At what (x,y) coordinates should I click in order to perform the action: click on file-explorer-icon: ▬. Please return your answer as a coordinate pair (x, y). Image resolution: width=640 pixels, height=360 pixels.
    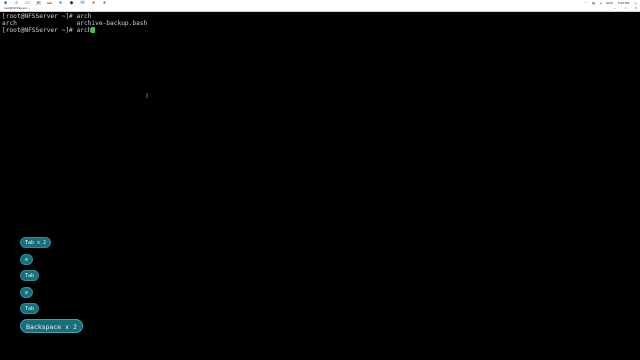
    Looking at the image, I should click on (49, 3).